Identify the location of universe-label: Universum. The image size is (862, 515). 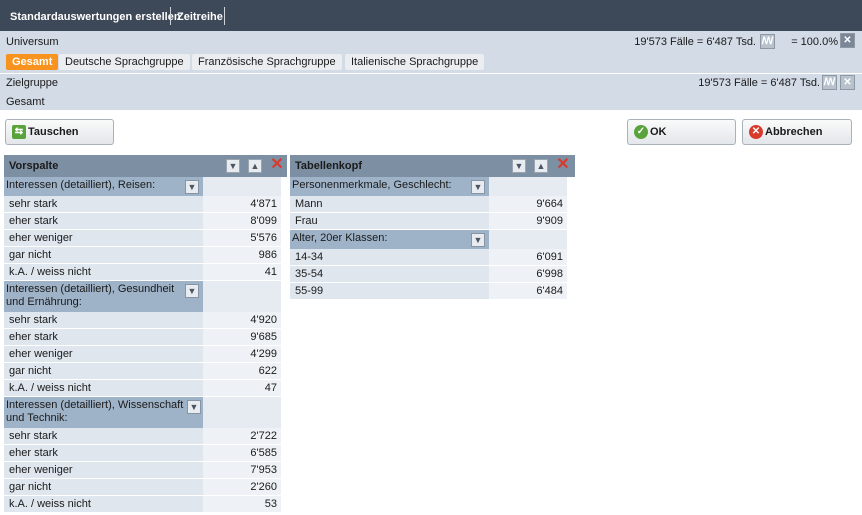
(32, 42).